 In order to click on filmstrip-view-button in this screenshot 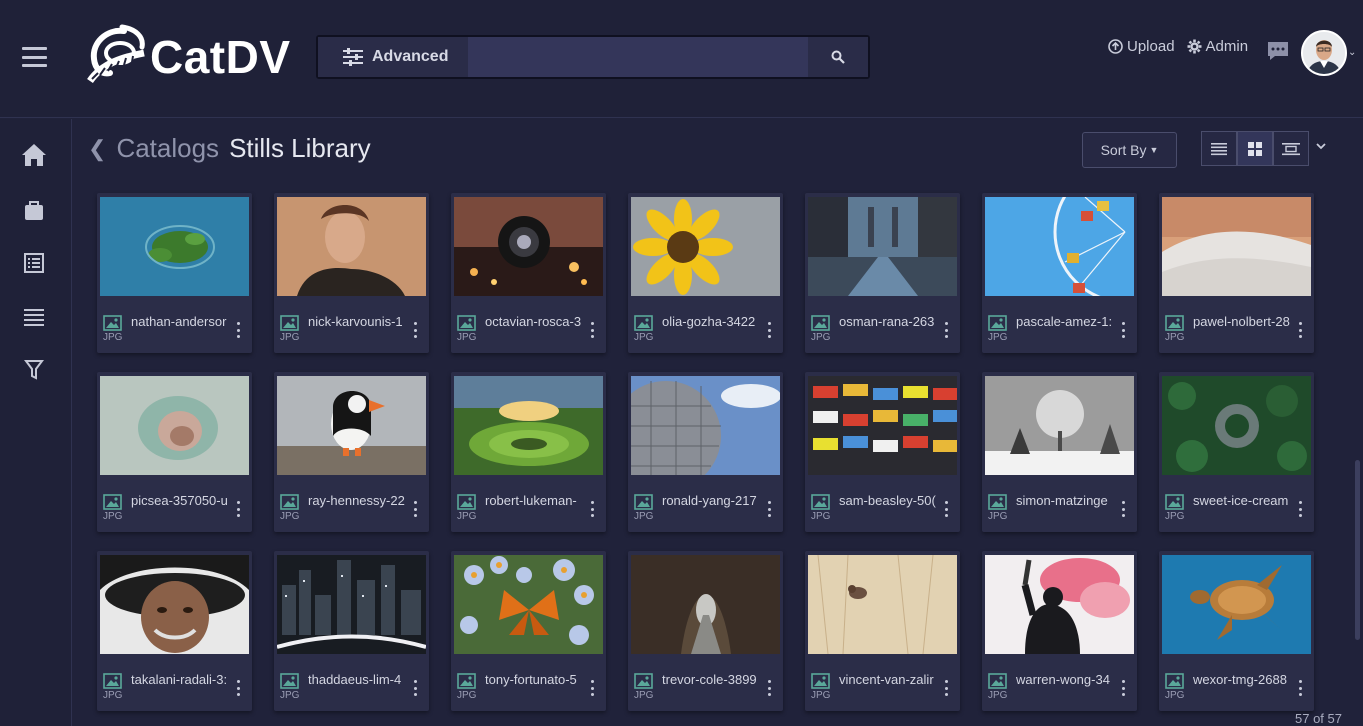, I will do `click(1291, 148)`.